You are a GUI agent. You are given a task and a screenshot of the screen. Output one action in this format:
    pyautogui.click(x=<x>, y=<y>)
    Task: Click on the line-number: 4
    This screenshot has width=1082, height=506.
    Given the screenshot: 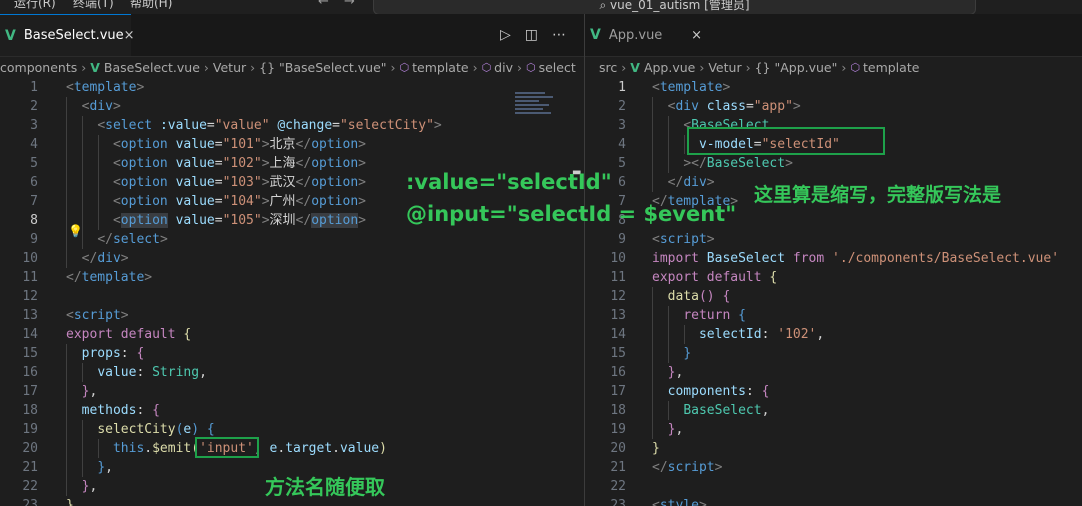 What is the action you would take?
    pyautogui.click(x=34, y=144)
    